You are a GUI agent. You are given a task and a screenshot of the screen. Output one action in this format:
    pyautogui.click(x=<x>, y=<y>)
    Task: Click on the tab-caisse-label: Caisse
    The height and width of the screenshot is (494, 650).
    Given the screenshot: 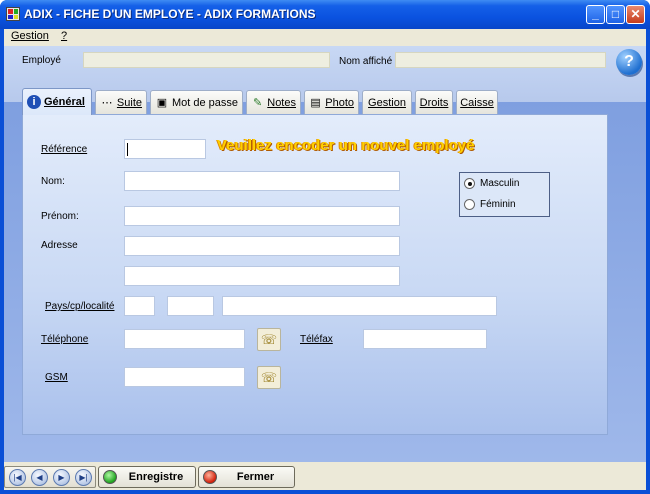 What is the action you would take?
    pyautogui.click(x=477, y=102)
    